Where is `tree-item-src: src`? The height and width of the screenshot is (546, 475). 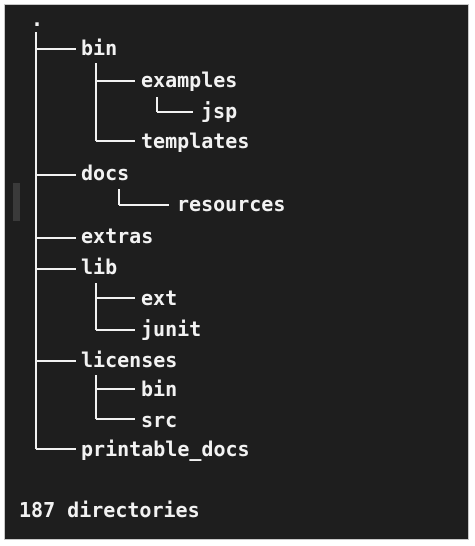
tree-item-src: src is located at coordinates (159, 420).